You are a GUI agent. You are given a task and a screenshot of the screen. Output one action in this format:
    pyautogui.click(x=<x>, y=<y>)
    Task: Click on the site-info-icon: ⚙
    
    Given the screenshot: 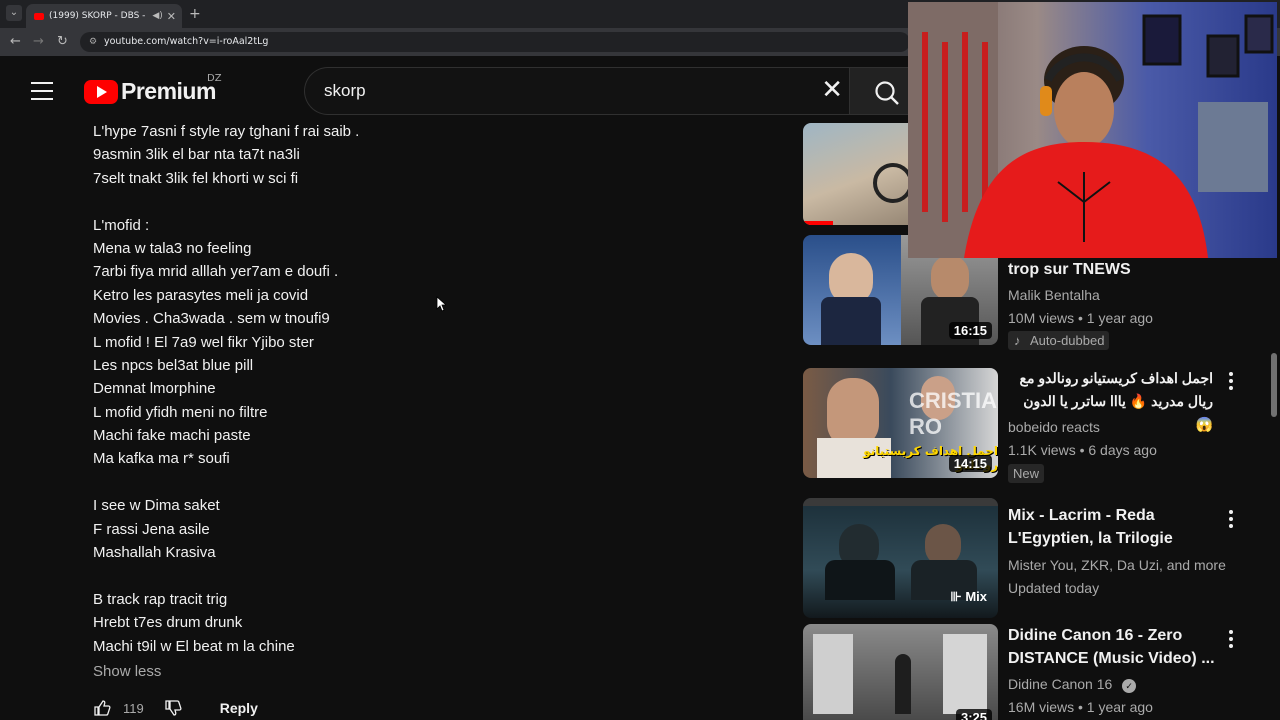 What is the action you would take?
    pyautogui.click(x=93, y=42)
    